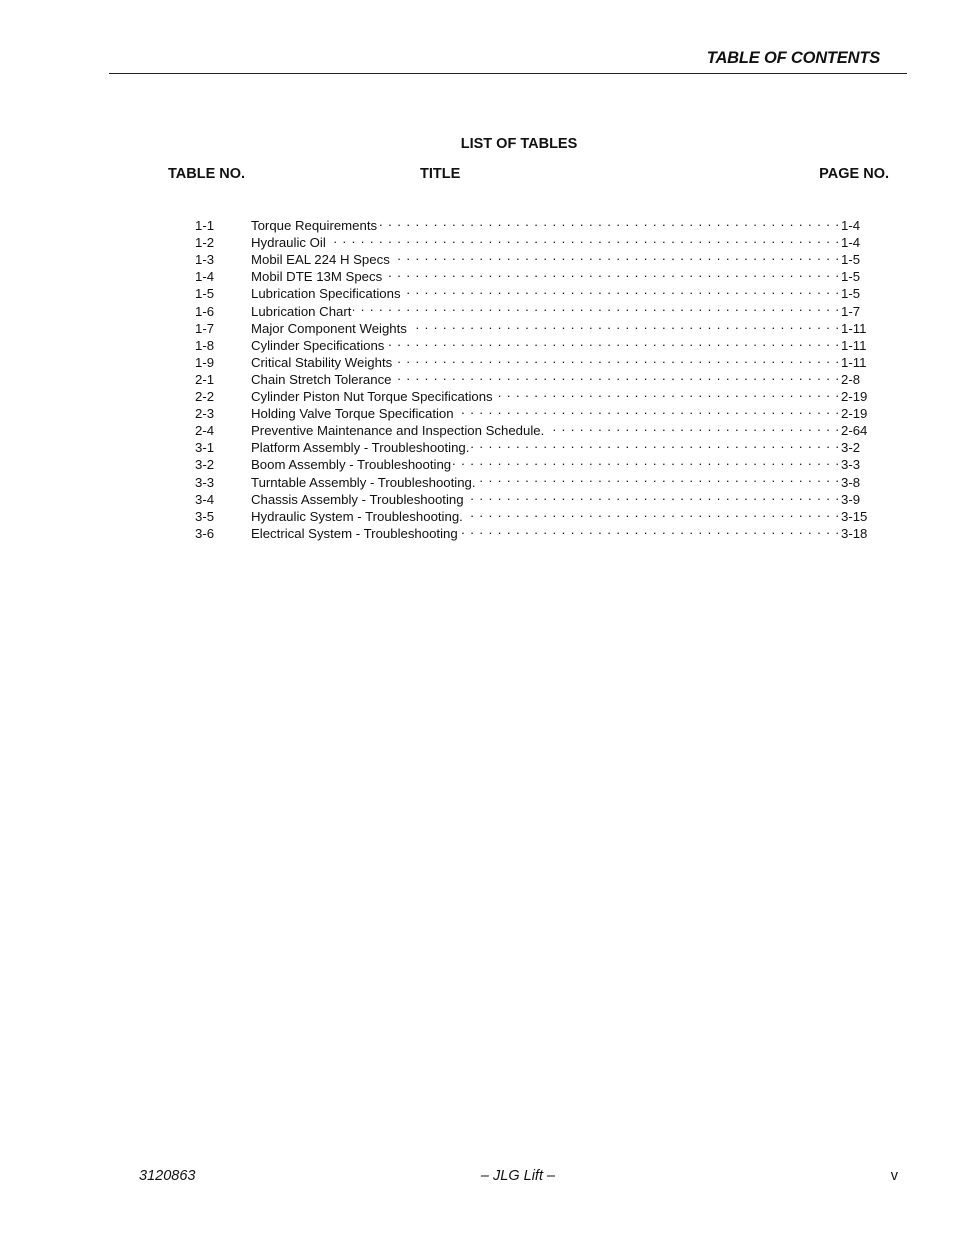 This screenshot has width=954, height=1235. I want to click on page-reference: 3-8, so click(855, 482).